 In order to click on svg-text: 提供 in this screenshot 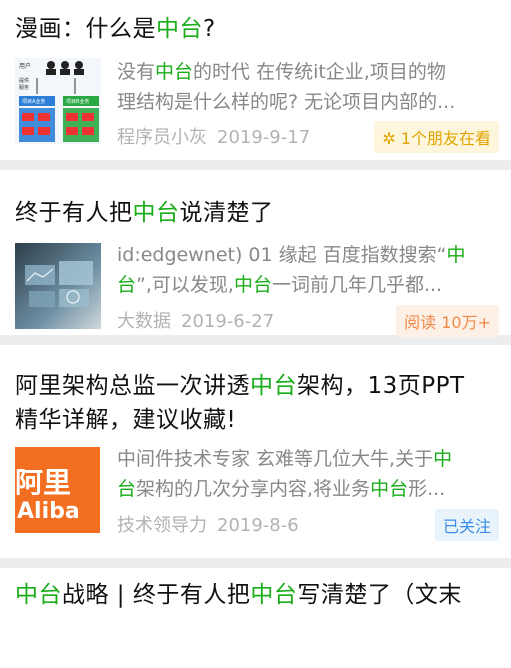, I will do `click(24, 80)`.